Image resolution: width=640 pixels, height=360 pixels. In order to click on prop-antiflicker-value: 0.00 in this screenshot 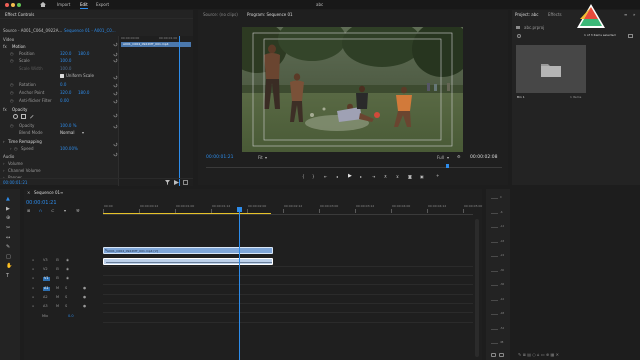, I will do `click(64, 101)`.